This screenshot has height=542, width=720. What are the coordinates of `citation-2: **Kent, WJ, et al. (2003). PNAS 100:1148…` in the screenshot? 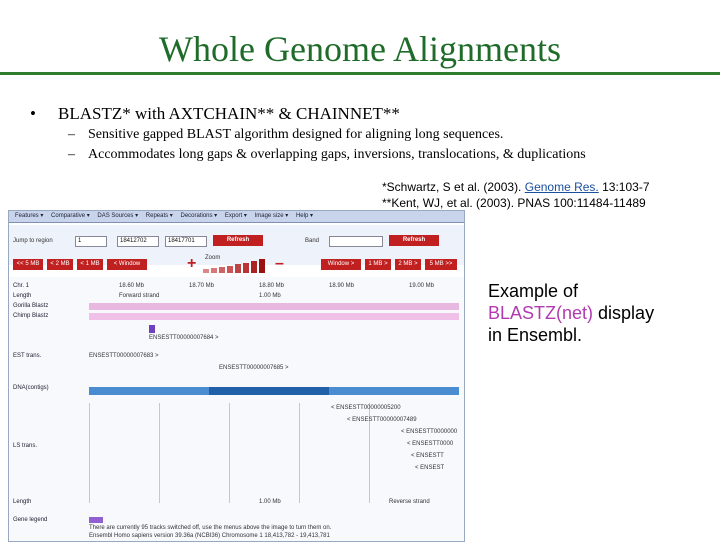 It's located at (514, 203).